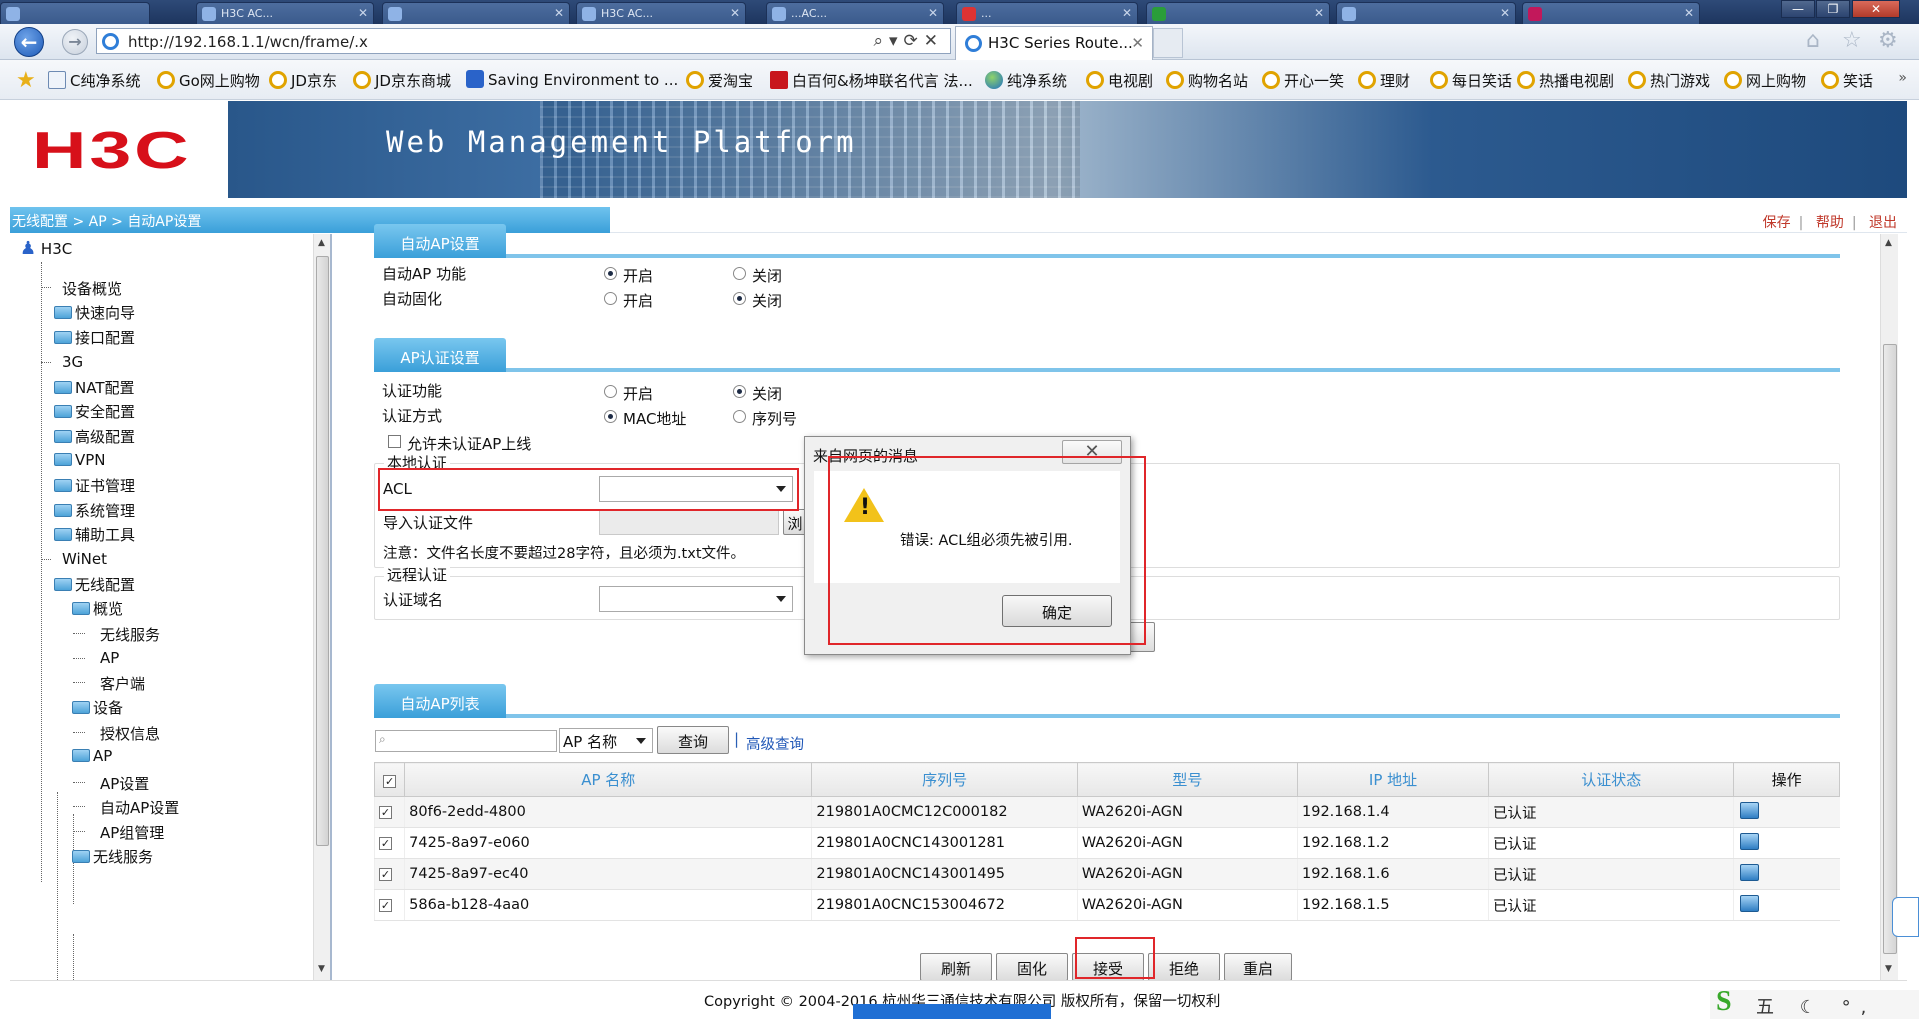 The width and height of the screenshot is (1919, 1019). I want to click on address-tools-icon: ⌕▾⟳✕, so click(908, 41).